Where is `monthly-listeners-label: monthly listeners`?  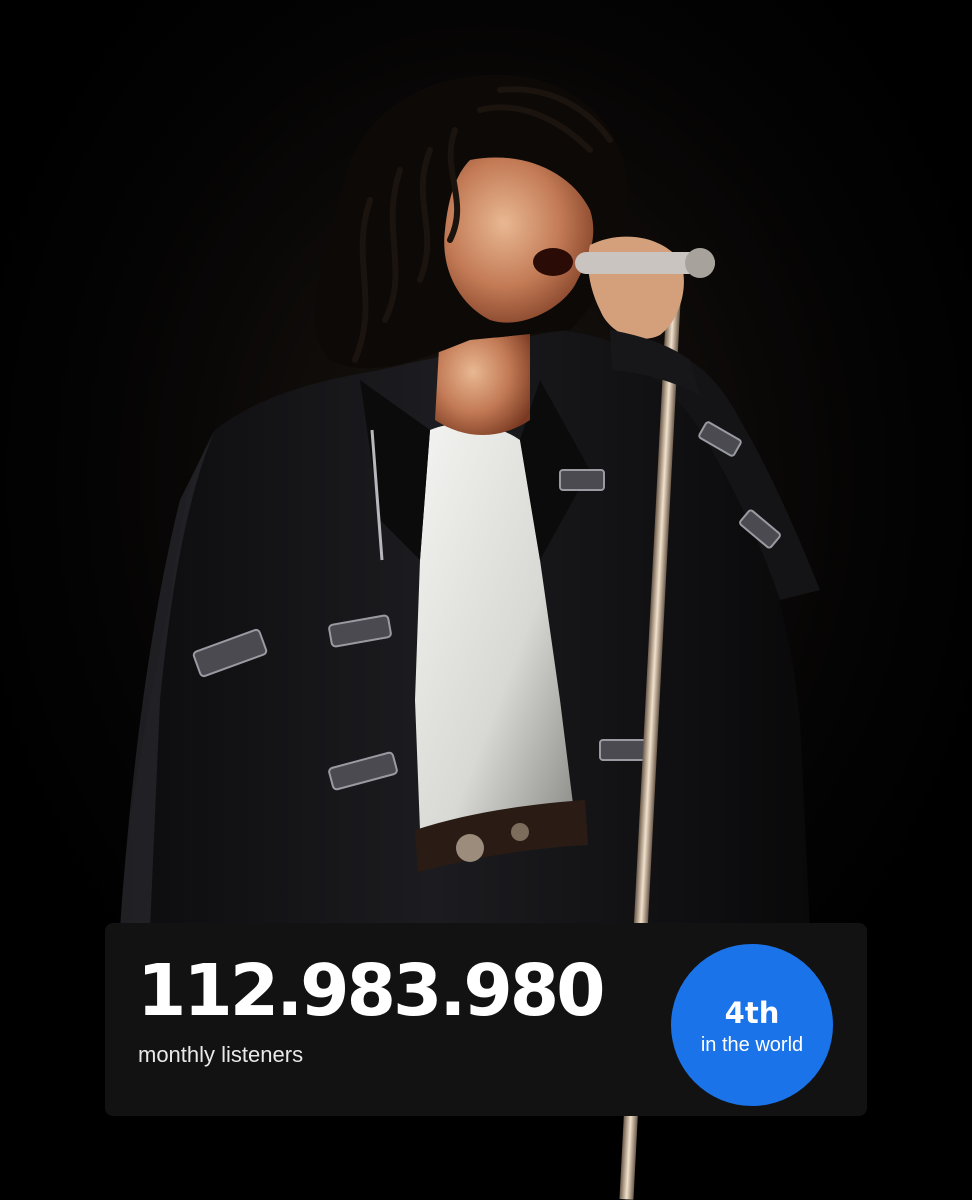 monthly-listeners-label: monthly listeners is located at coordinates (221, 1054).